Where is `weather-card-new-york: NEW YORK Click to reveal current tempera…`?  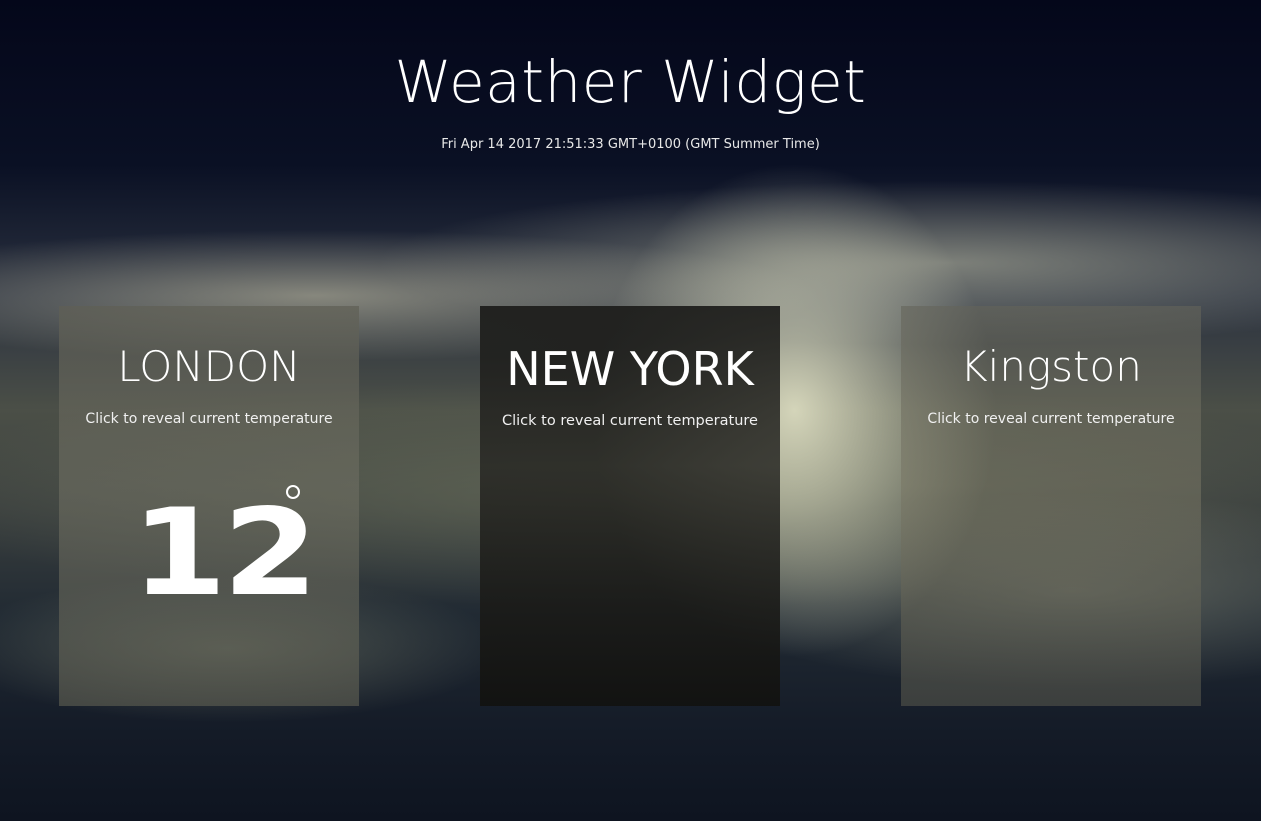
weather-card-new-york: NEW YORK Click to reveal current tempera… is located at coordinates (630, 506).